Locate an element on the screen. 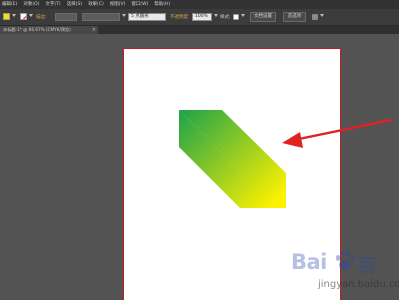 The width and height of the screenshot is (399, 300). paw-logo-icon is located at coordinates (345, 260).